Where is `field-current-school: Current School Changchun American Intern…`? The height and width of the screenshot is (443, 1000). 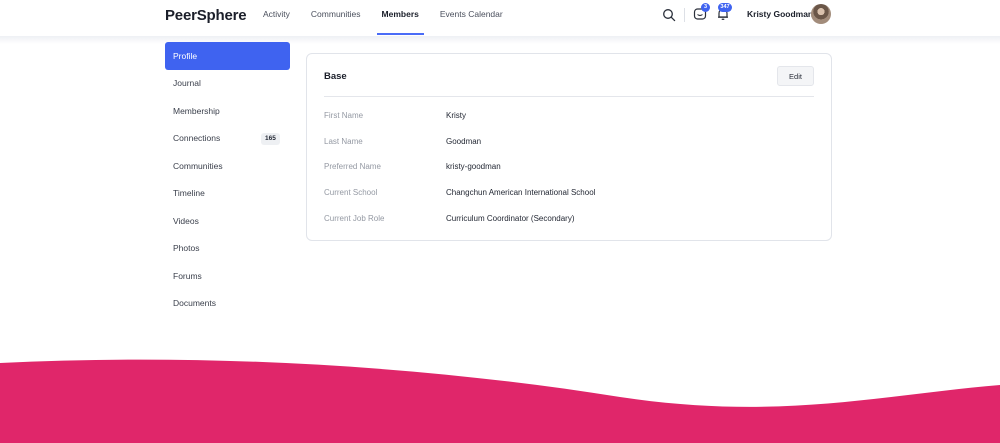 field-current-school: Current School Changchun American Intern… is located at coordinates (569, 194).